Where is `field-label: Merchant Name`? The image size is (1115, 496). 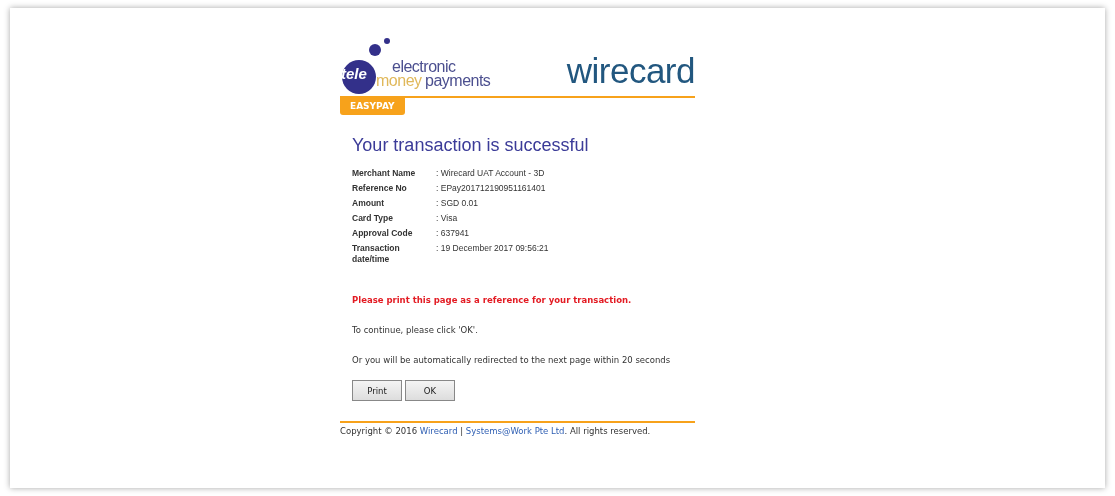
field-label: Merchant Name is located at coordinates (384, 173).